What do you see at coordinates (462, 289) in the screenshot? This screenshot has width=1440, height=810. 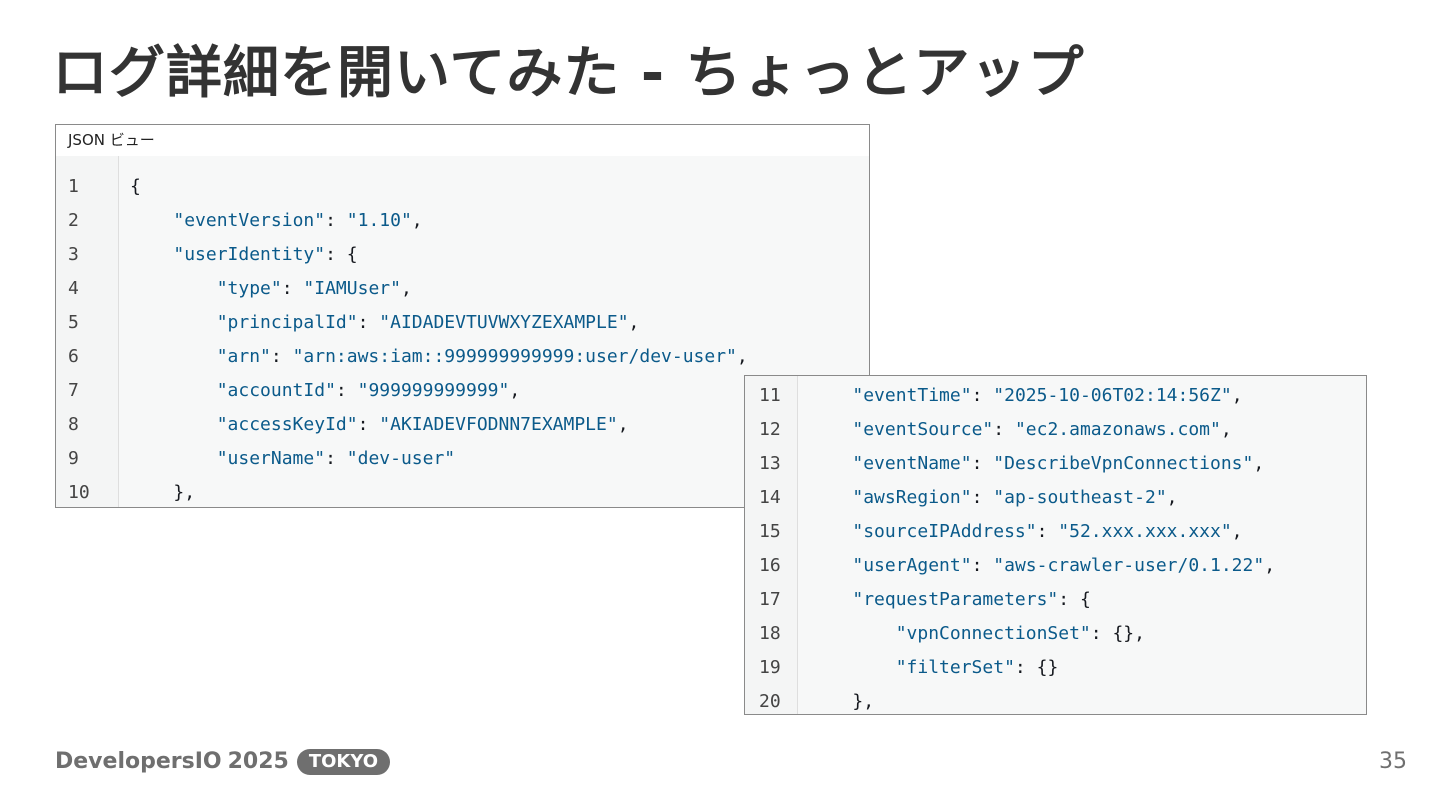 I see `code-line: 4 "type": "IAMUser",` at bounding box center [462, 289].